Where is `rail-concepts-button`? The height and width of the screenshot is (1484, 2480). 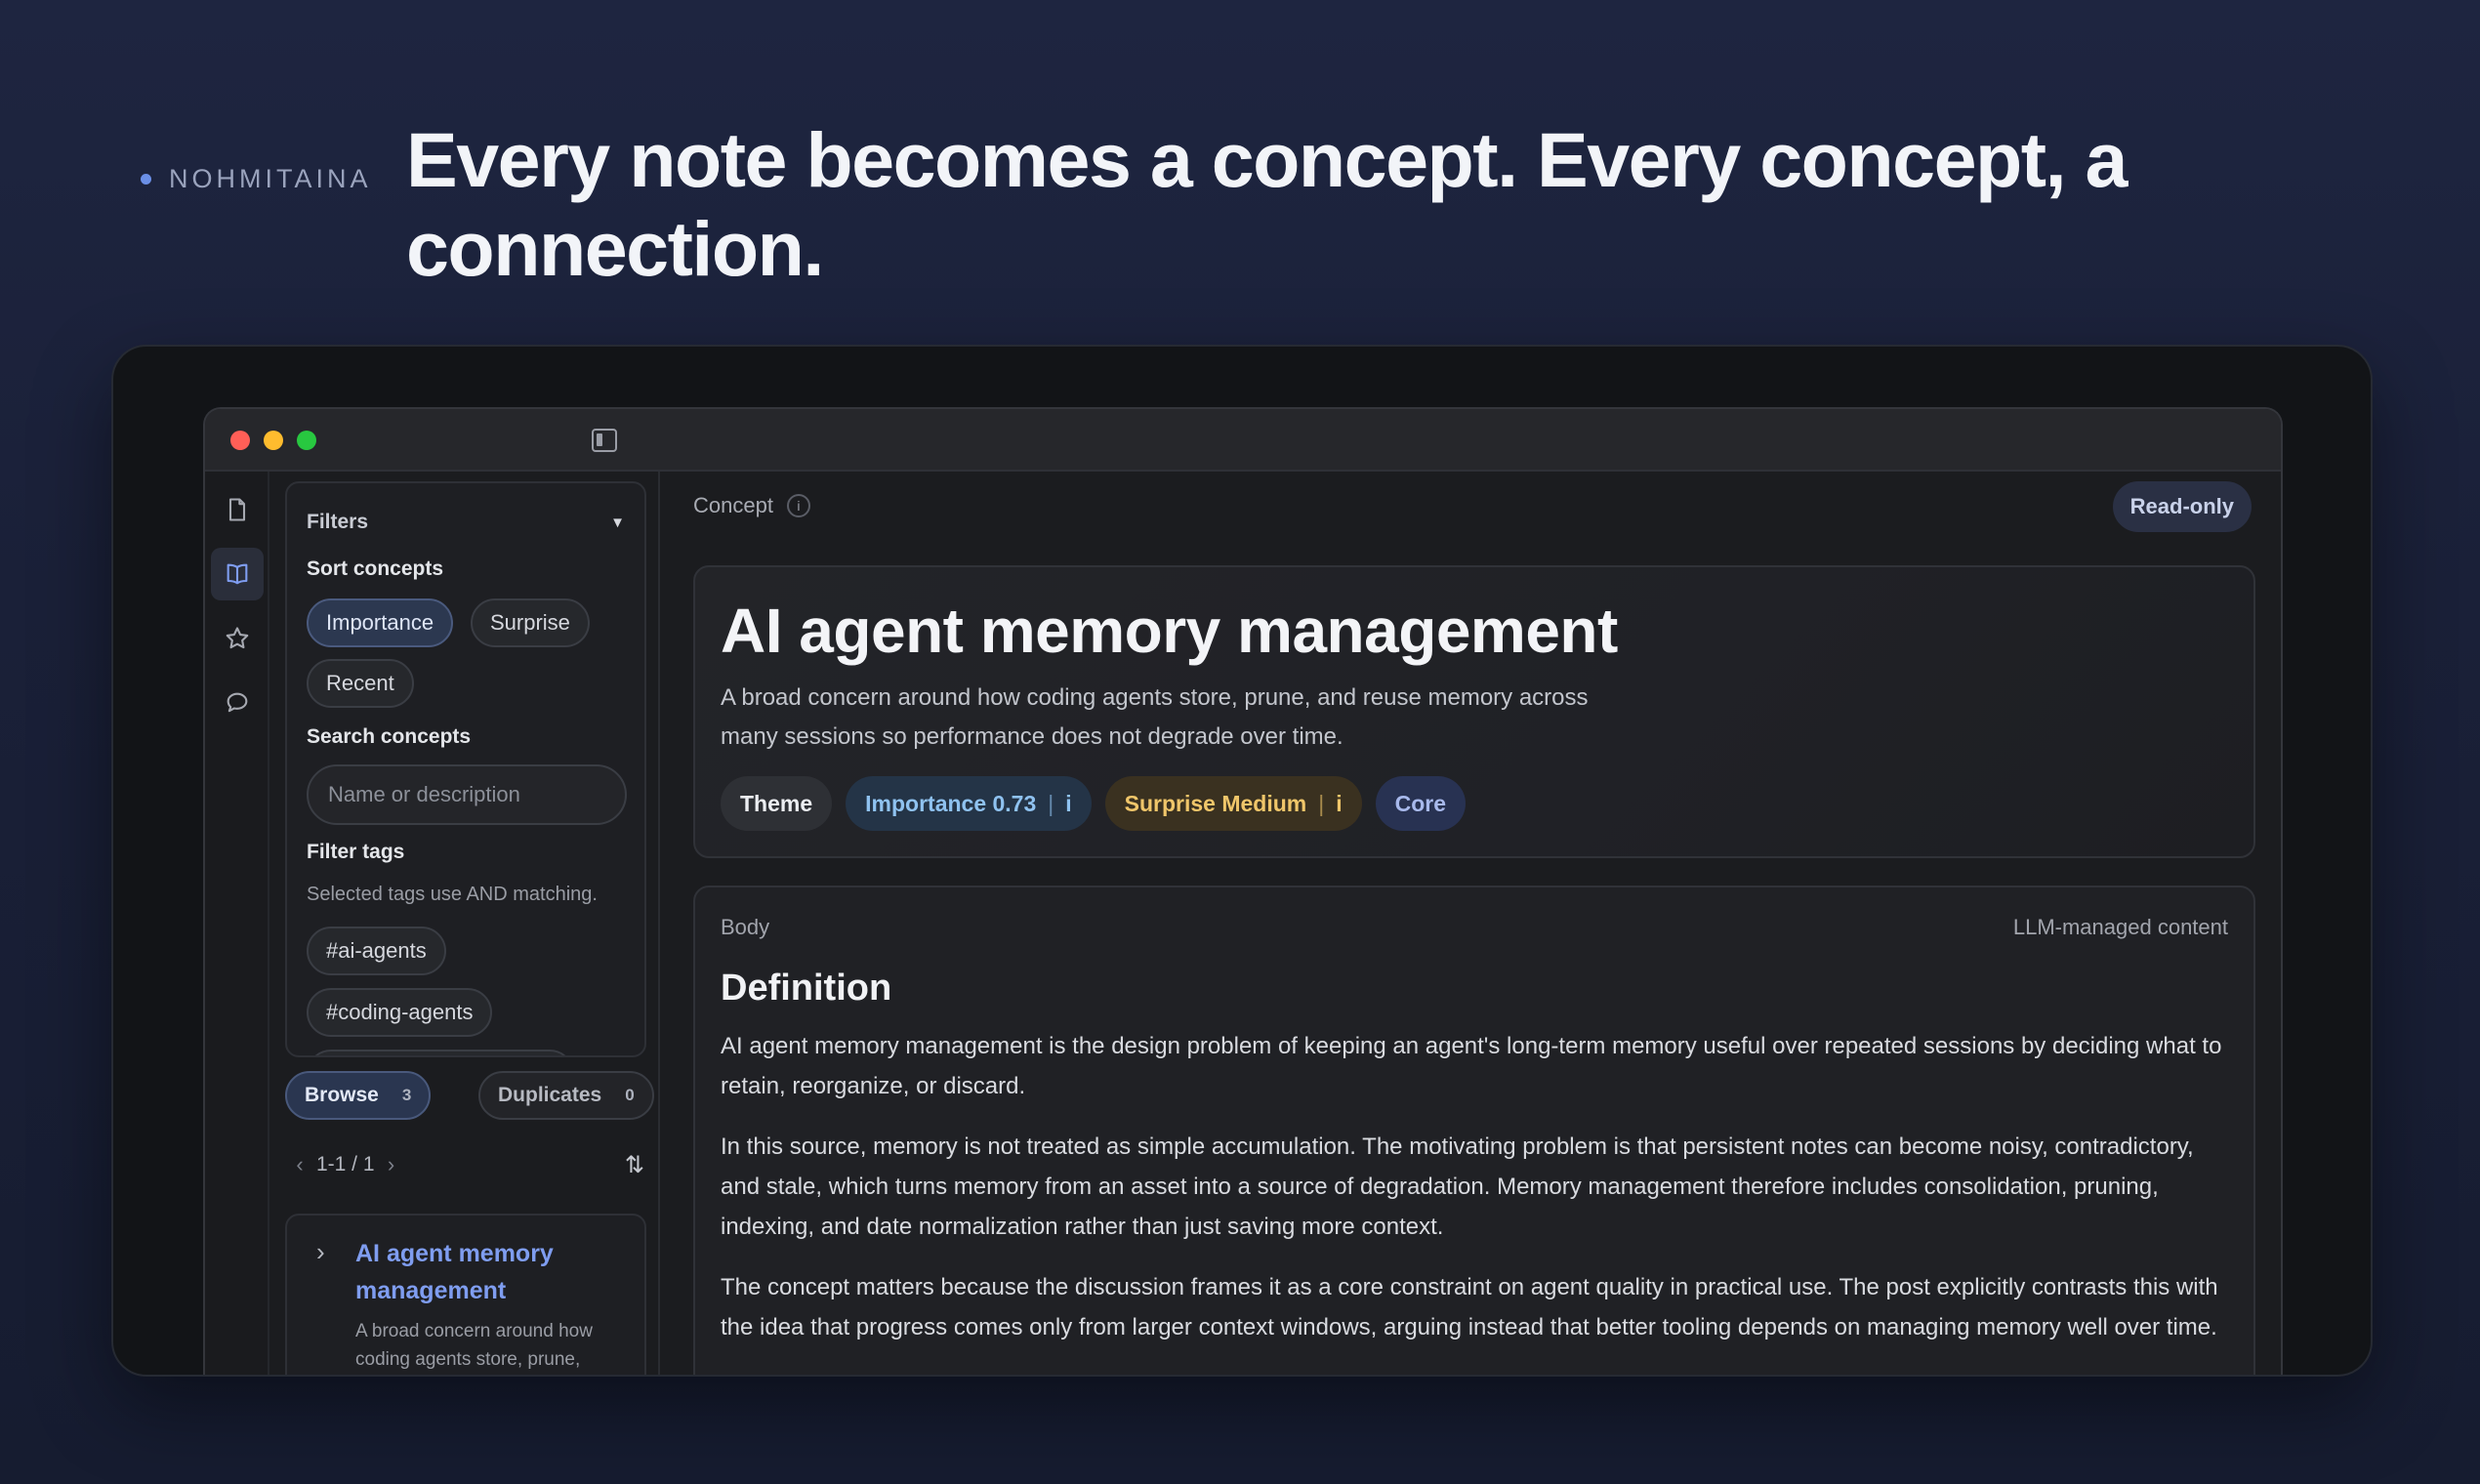 rail-concepts-button is located at coordinates (237, 574).